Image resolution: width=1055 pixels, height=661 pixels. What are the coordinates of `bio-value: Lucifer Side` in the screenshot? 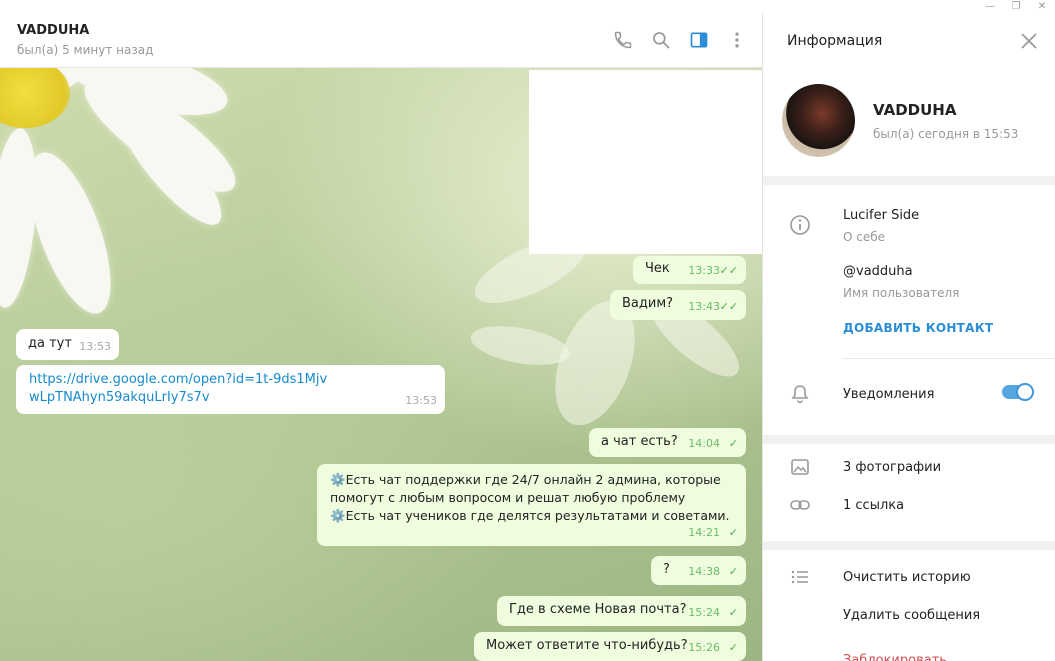 It's located at (881, 215).